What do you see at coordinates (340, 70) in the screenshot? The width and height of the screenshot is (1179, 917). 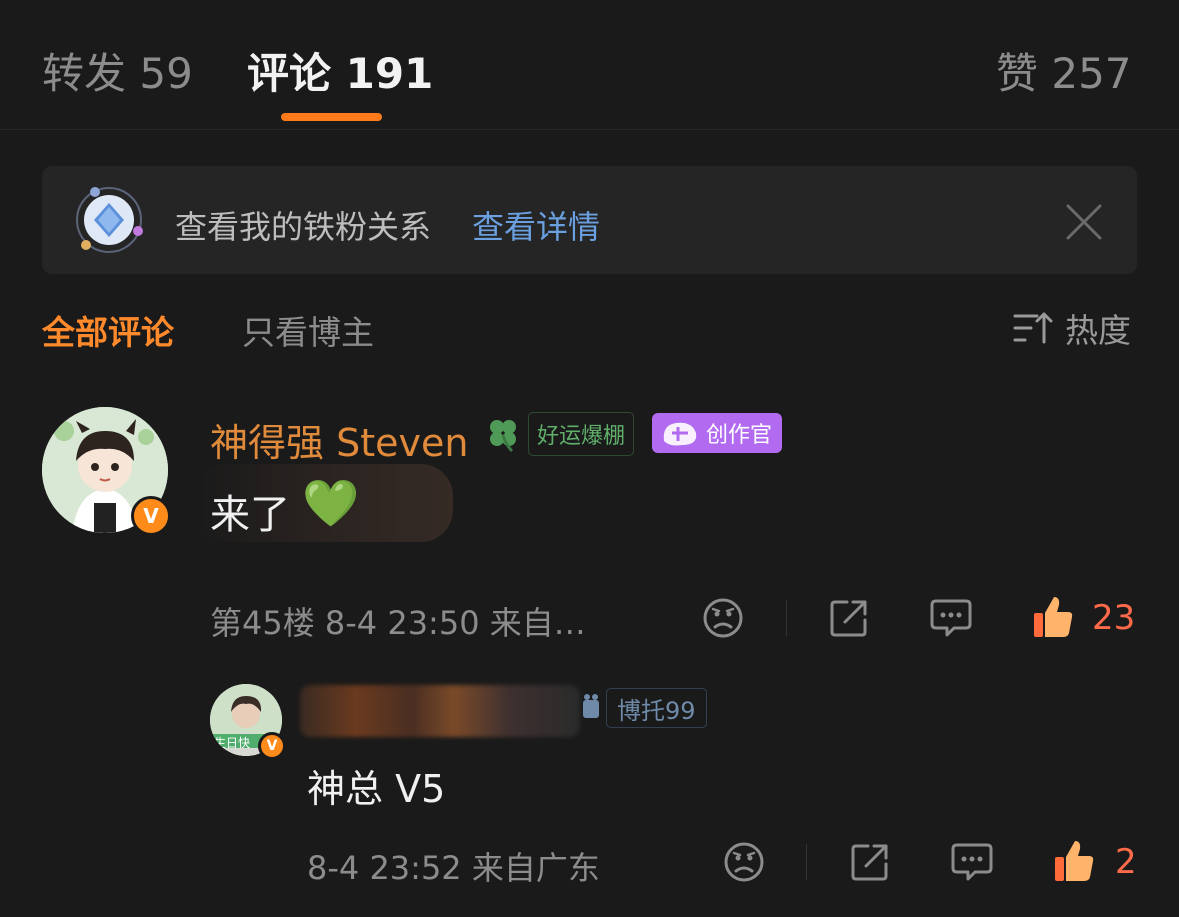 I see `tab-comments: 评论 191` at bounding box center [340, 70].